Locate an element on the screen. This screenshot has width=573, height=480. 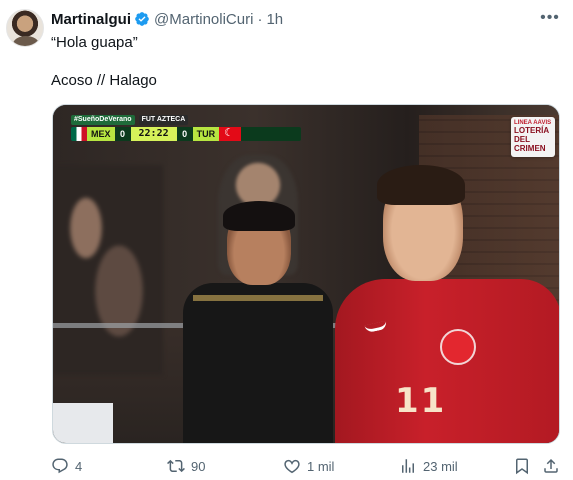
score-away: 0 is located at coordinates (184, 134).